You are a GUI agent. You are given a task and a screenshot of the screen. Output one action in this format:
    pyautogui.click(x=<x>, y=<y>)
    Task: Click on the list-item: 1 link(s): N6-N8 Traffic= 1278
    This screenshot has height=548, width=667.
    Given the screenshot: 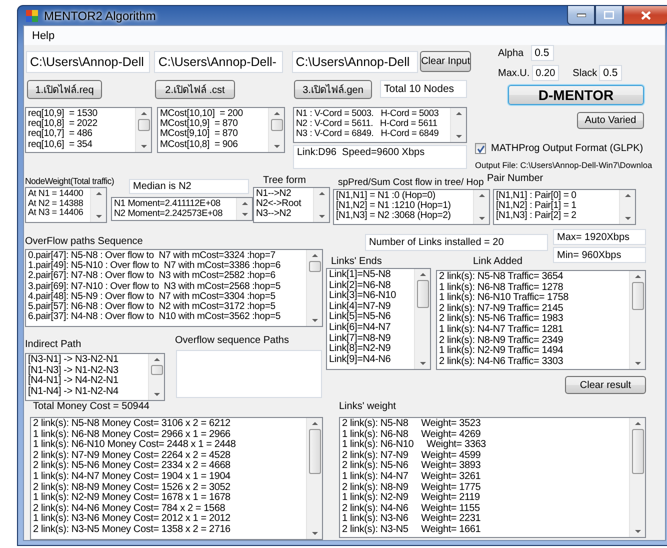 What is the action you would take?
    pyautogui.click(x=533, y=288)
    